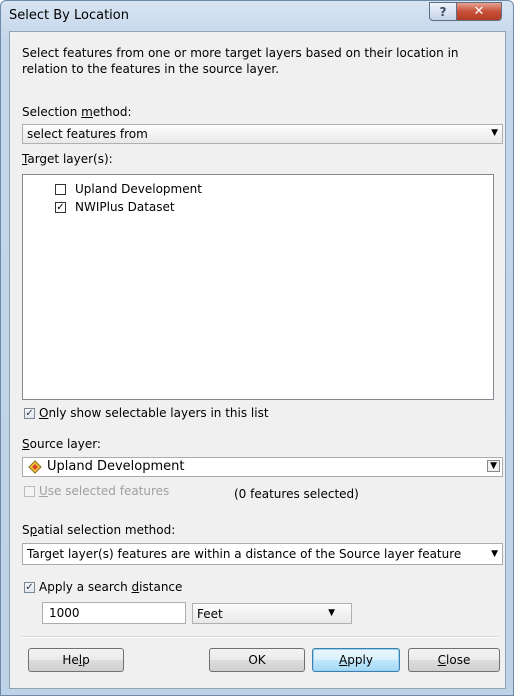  I want to click on list-item-nwiplus-dataset: ✓ NWIPlus Dataset, so click(203, 208).